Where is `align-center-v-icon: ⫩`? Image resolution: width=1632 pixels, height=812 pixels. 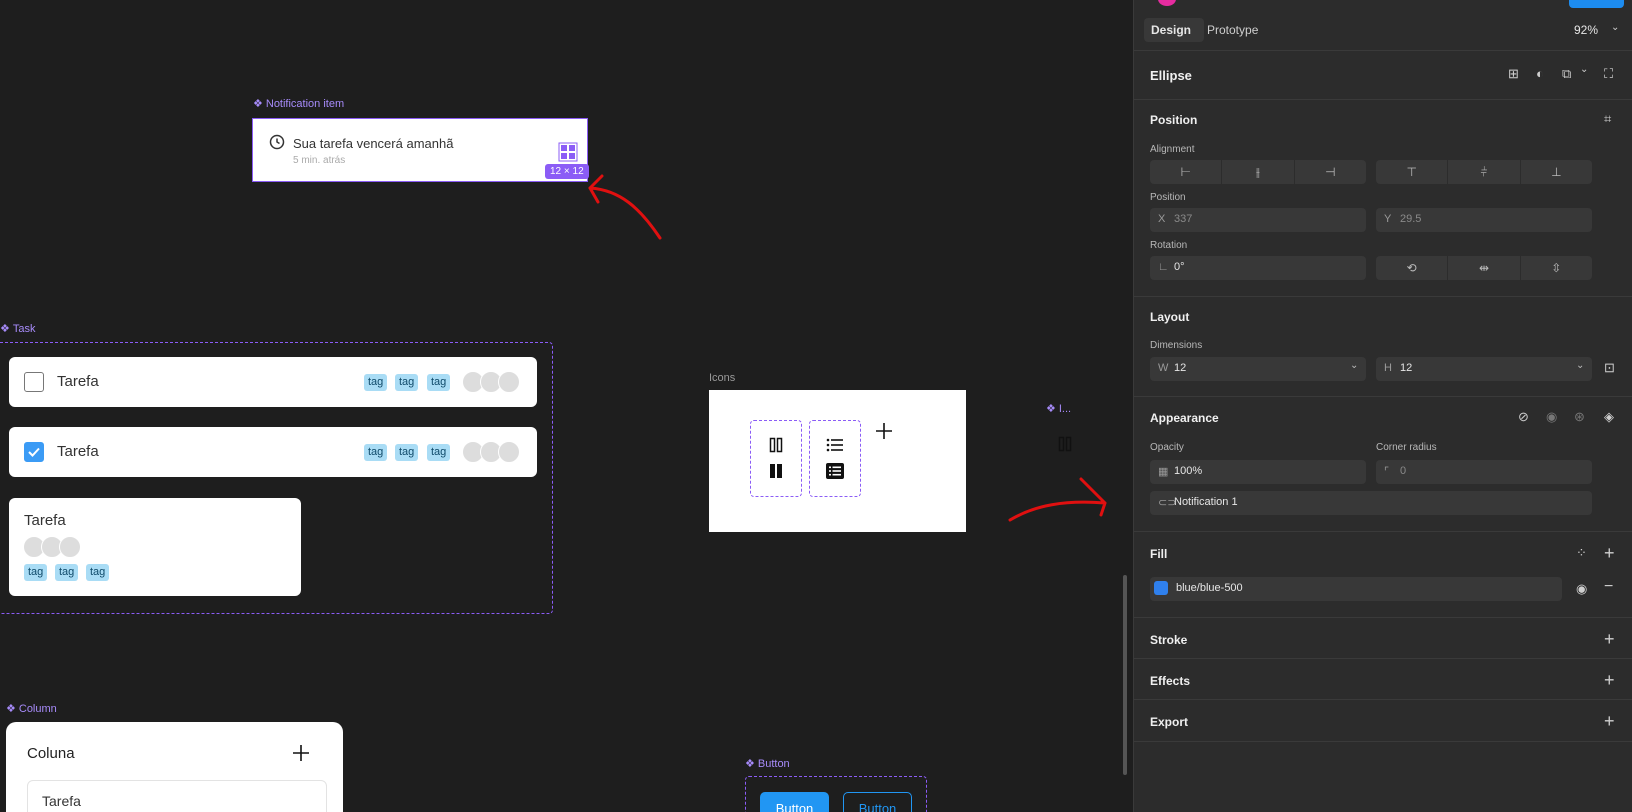 align-center-v-icon: ⫩ is located at coordinates (1484, 172).